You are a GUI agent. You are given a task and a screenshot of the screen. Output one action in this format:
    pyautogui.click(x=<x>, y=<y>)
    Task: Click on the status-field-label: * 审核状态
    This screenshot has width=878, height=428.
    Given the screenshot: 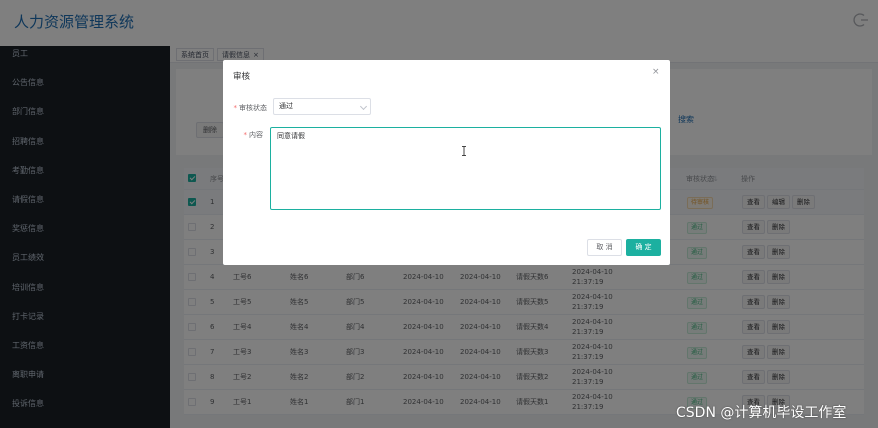 What is the action you would take?
    pyautogui.click(x=250, y=108)
    